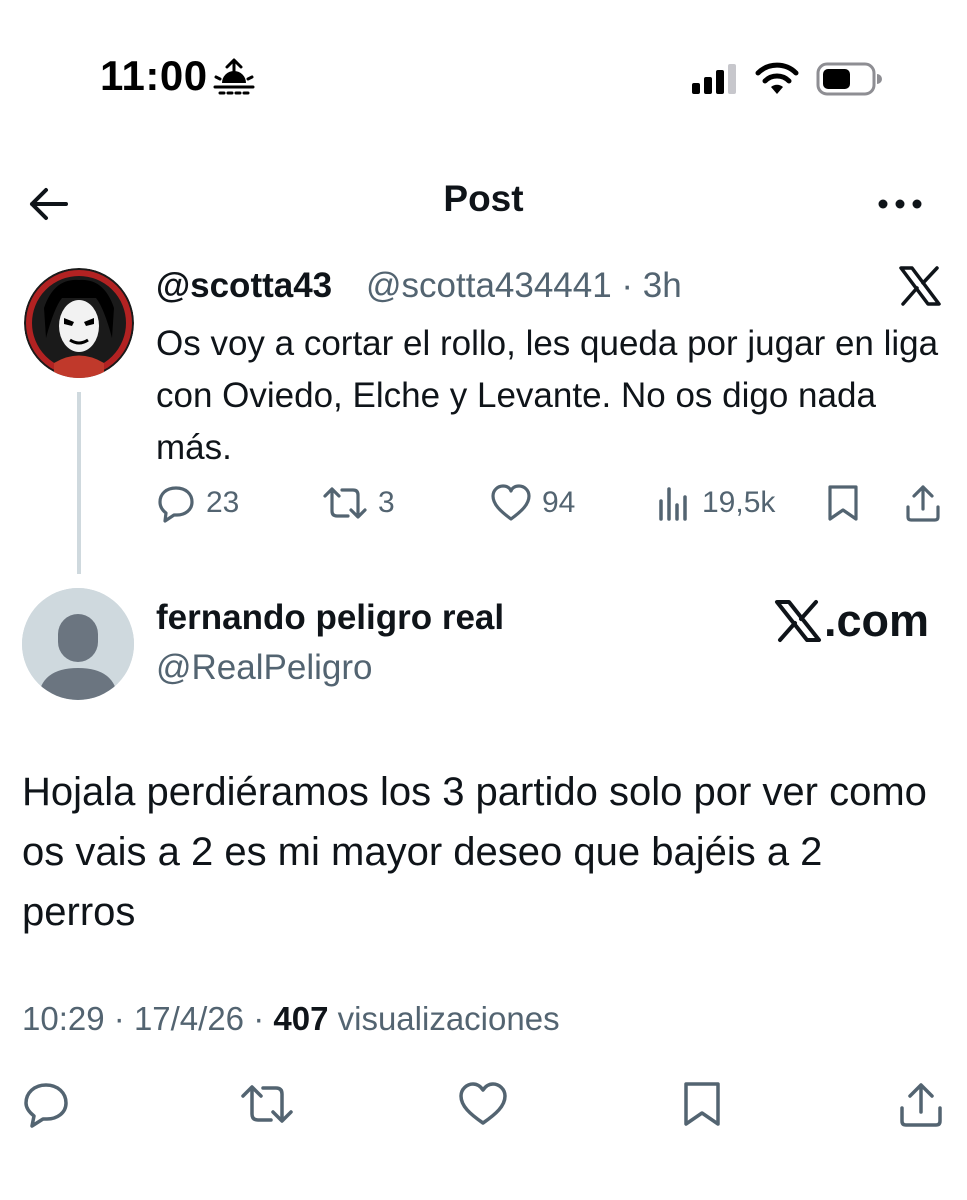 The width and height of the screenshot is (967, 1200). I want to click on wifi-icon, so click(777, 78).